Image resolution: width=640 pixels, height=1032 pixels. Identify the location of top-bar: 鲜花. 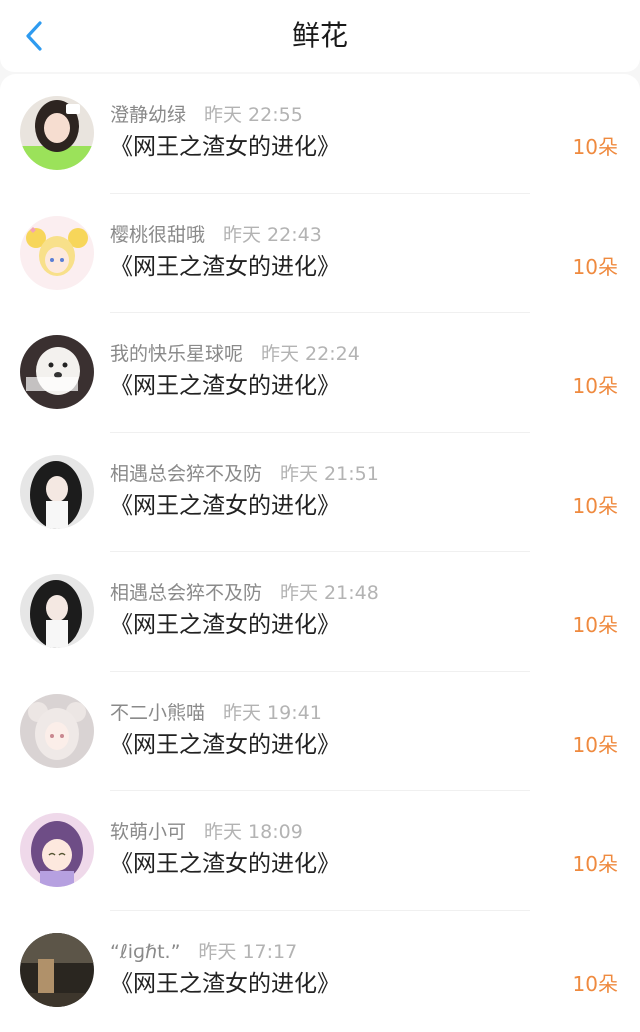
(320, 36).